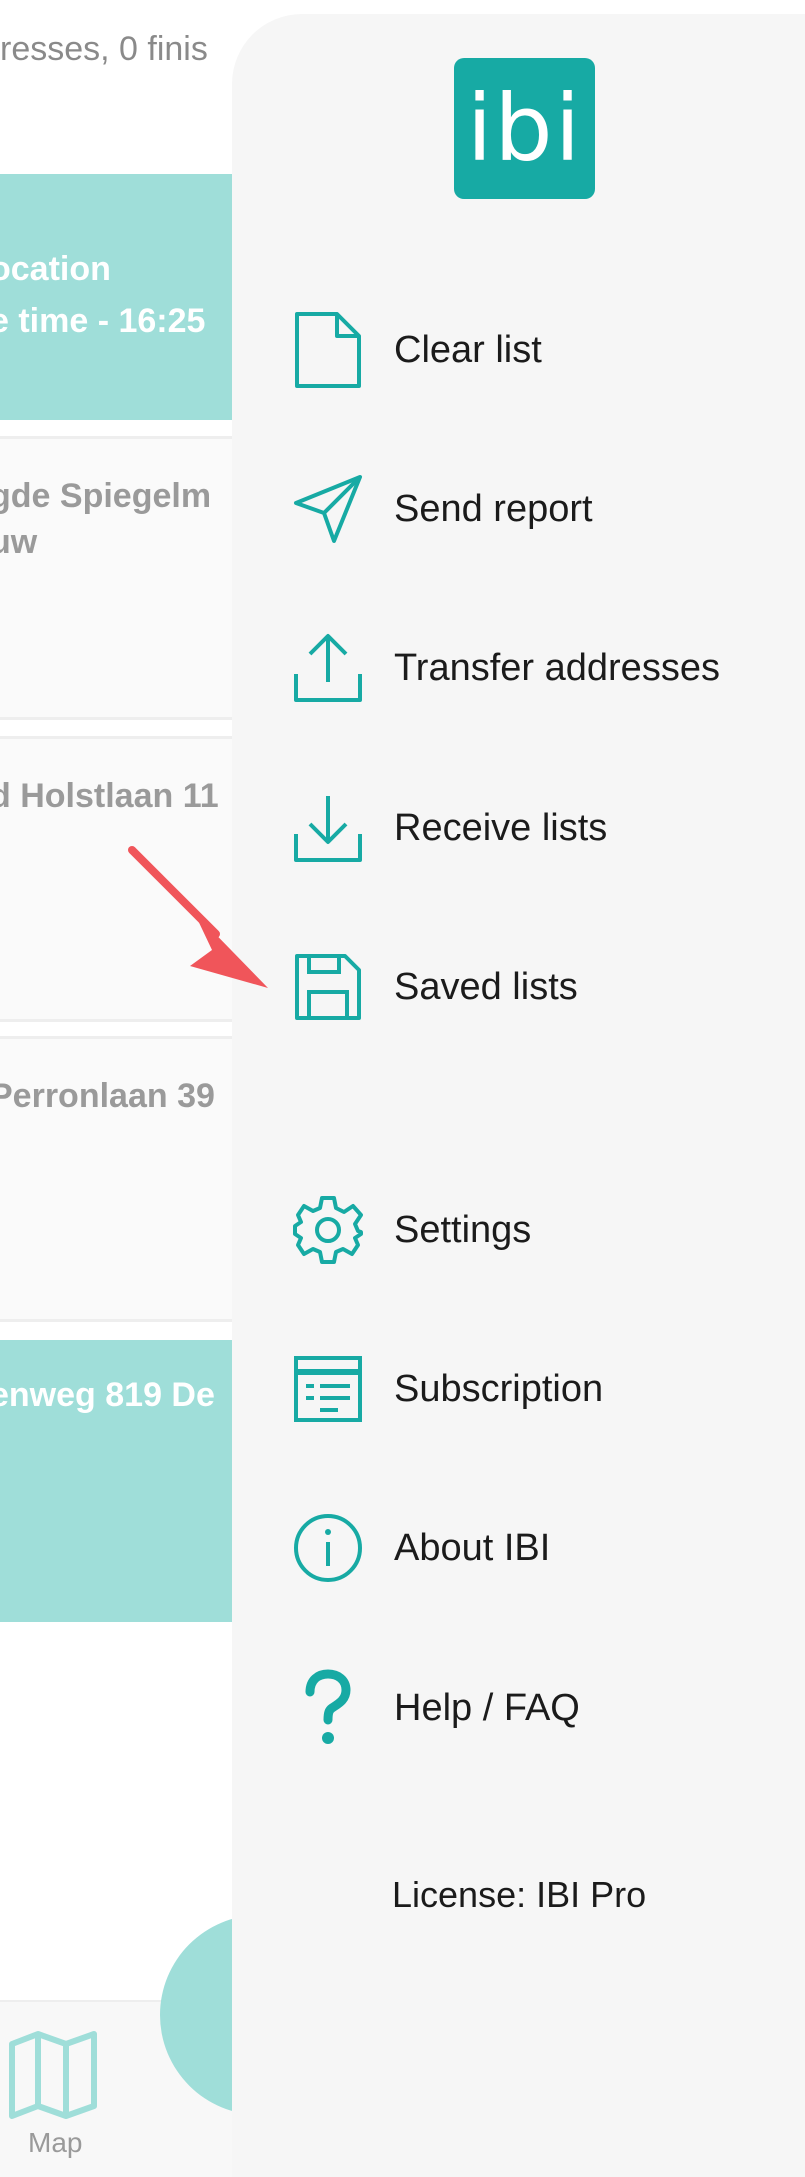 The image size is (805, 2177). What do you see at coordinates (107, 1395) in the screenshot?
I see `list-item-line: enweg 819 De` at bounding box center [107, 1395].